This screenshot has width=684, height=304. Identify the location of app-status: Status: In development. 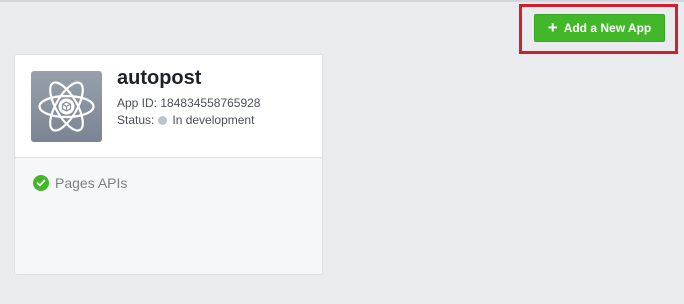
(185, 120).